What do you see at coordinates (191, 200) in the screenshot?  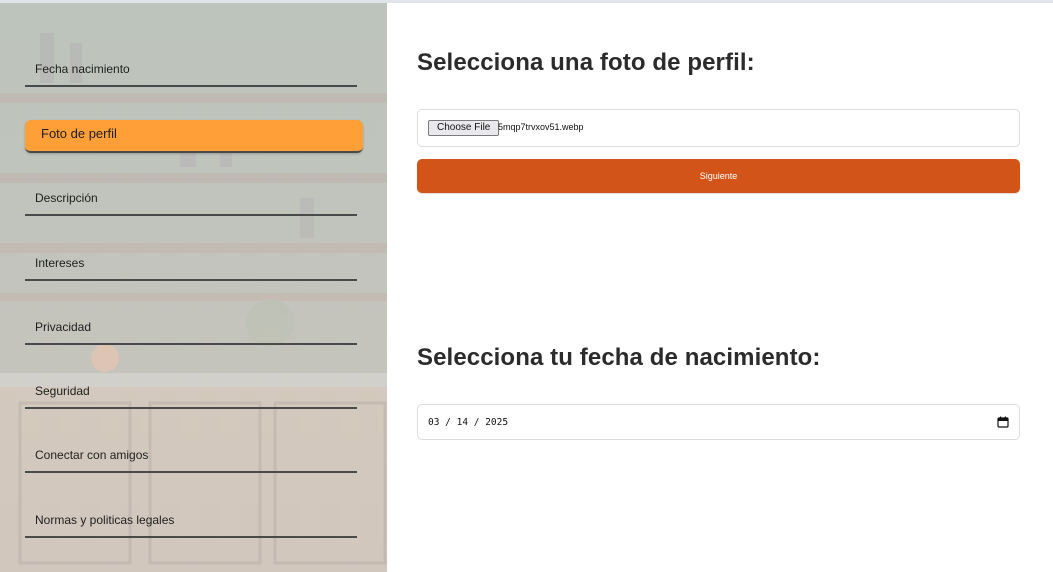 I see `sidebar-item-descripcion: Descripción` at bounding box center [191, 200].